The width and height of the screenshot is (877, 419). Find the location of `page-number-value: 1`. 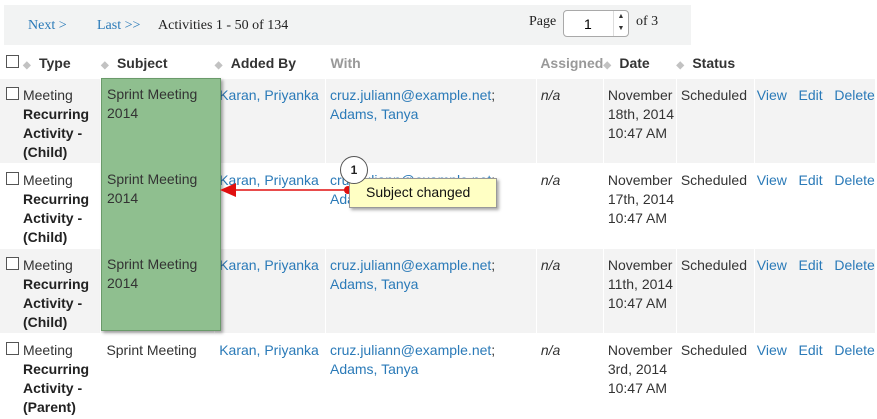

page-number-value: 1 is located at coordinates (588, 24).